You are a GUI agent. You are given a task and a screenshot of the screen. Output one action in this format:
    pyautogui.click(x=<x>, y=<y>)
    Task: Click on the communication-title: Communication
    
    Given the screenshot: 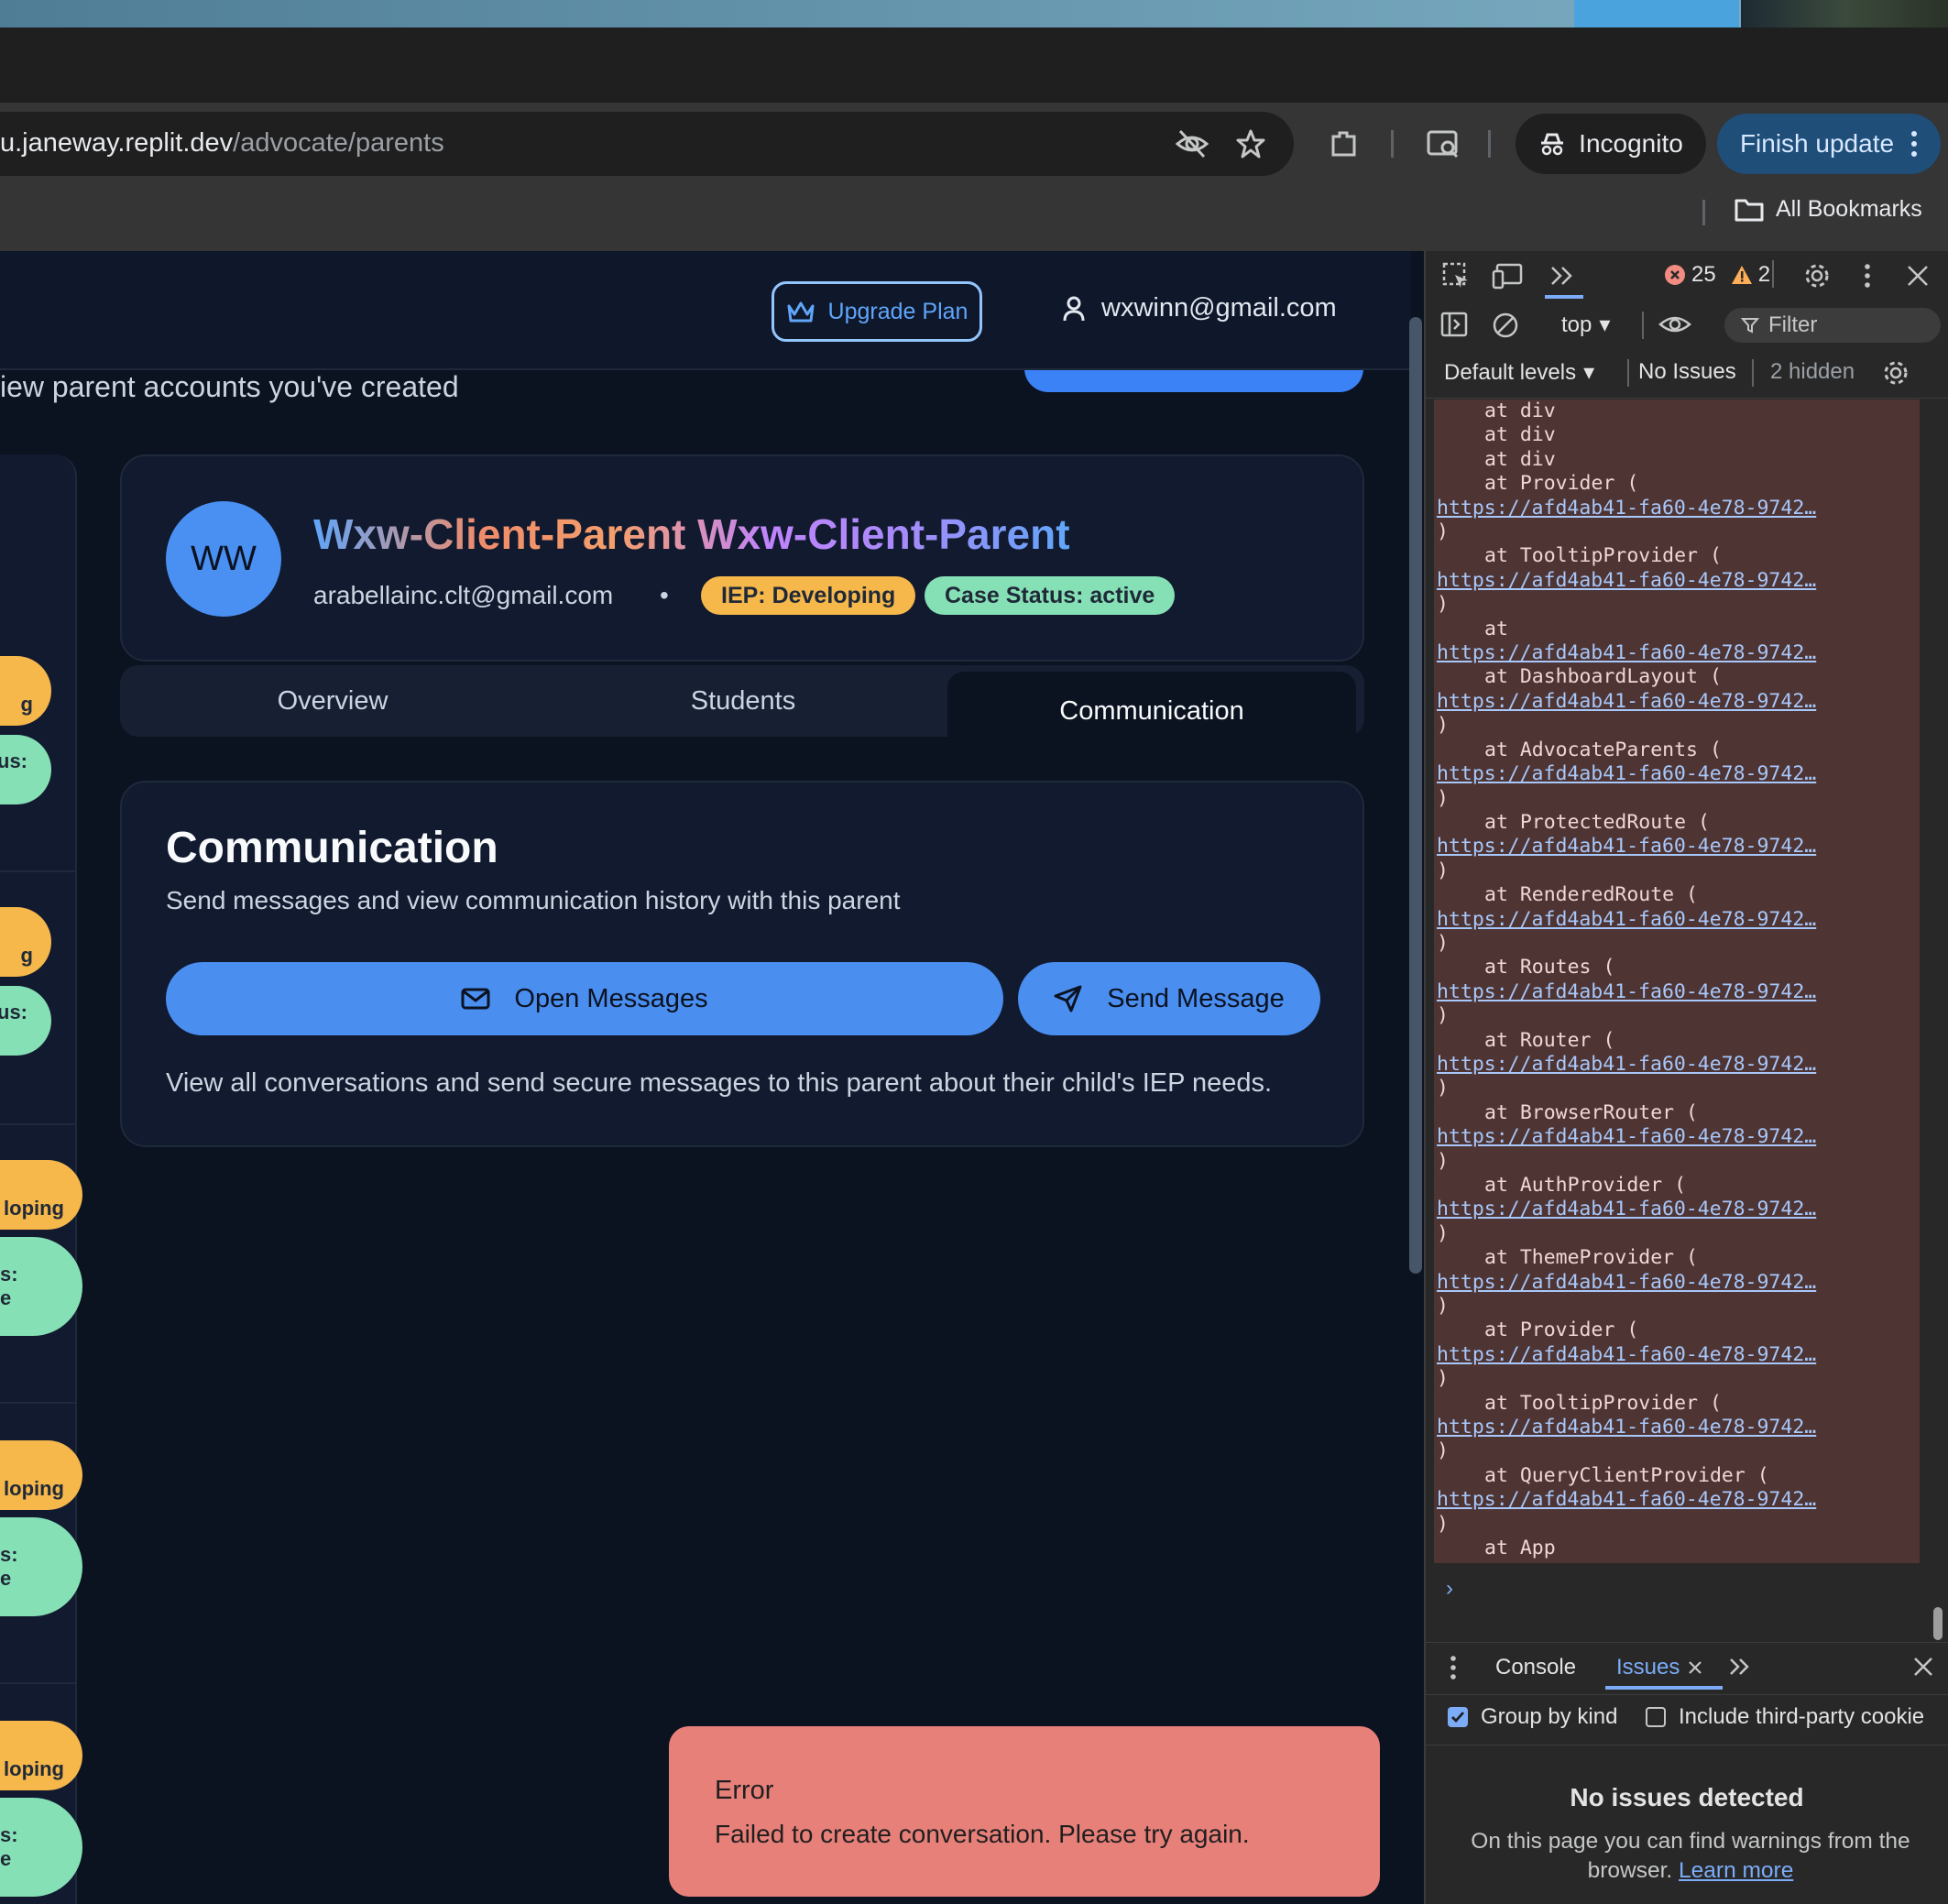 What is the action you would take?
    pyautogui.click(x=332, y=848)
    